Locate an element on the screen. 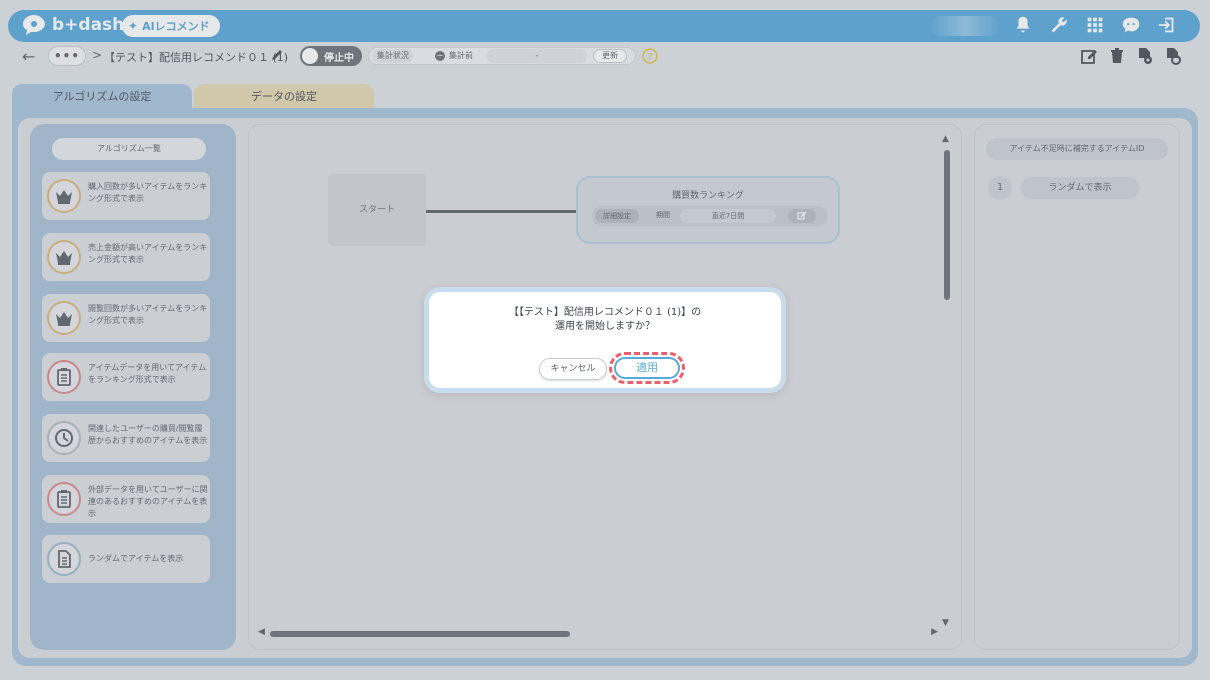 The image size is (1210, 680). dialog-message-line2: 運用を開始しますか？ is located at coordinates (605, 326).